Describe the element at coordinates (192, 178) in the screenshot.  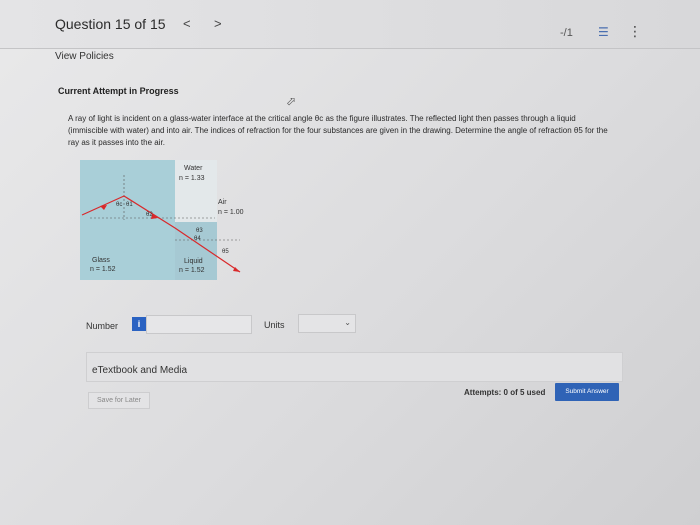
I see `water-index: n = 1.33` at that location.